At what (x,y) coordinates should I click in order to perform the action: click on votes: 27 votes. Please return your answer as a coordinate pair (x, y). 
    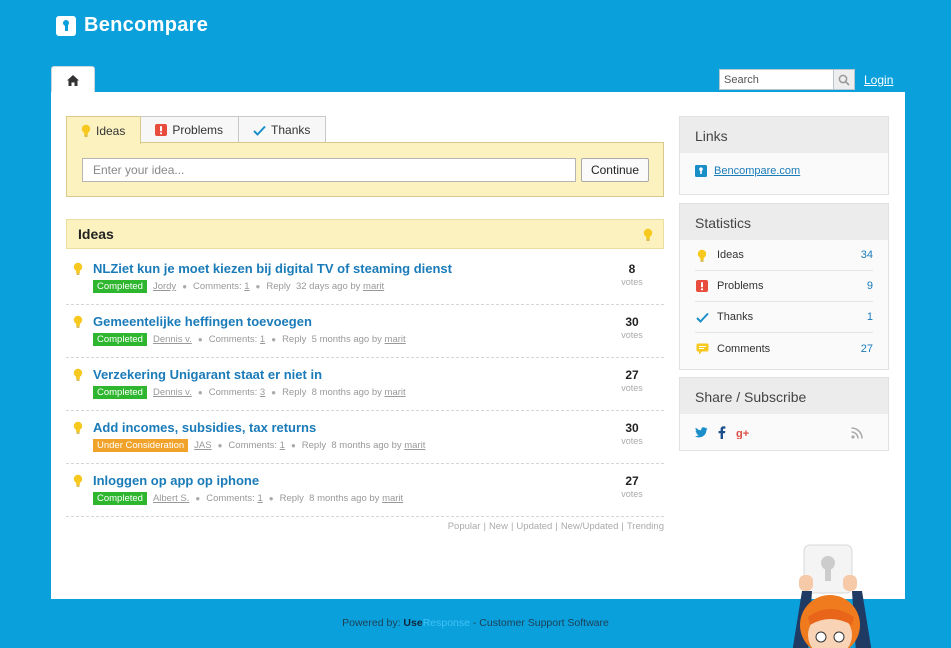
    Looking at the image, I should click on (632, 380).